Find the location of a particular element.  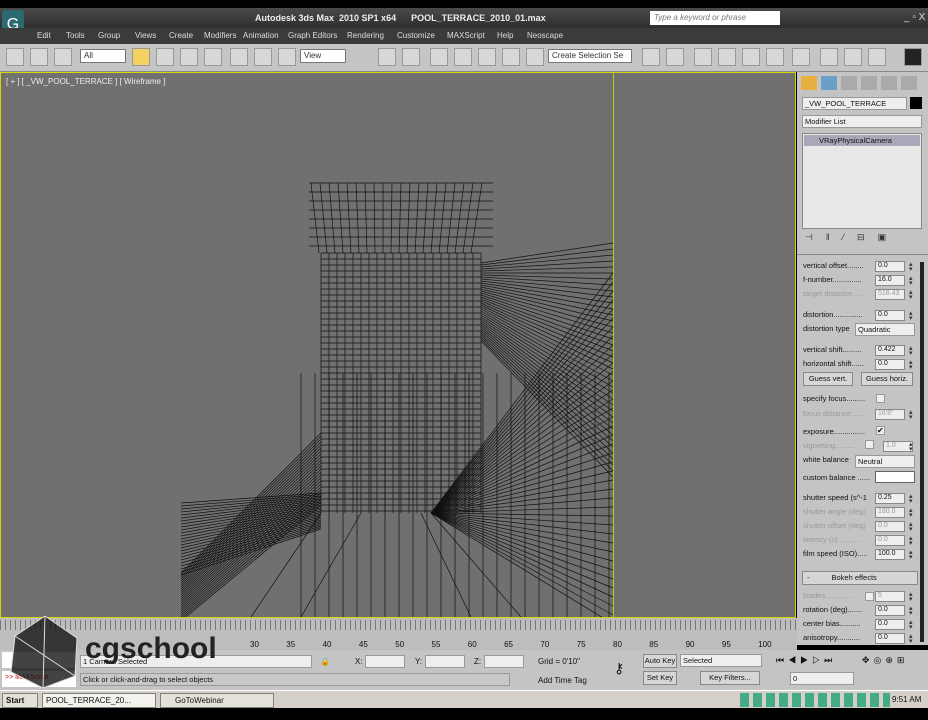

panel-scrollbar is located at coordinates (922, 452).